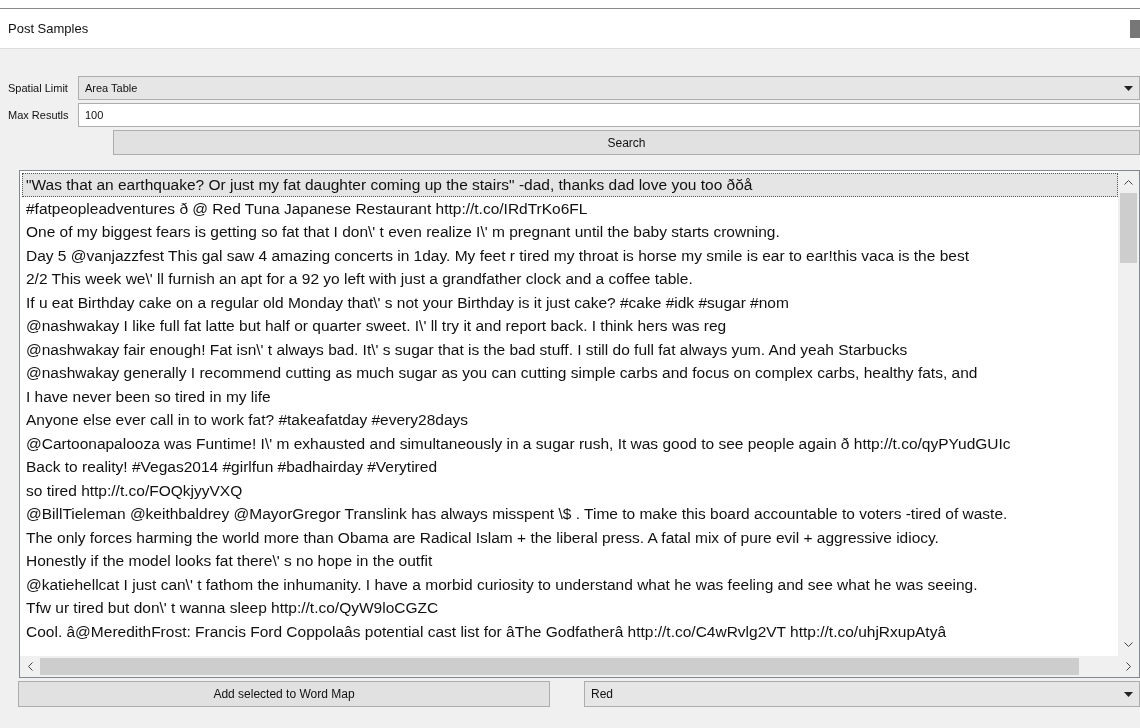  I want to click on vertical-scrollbar, so click(1128, 413).